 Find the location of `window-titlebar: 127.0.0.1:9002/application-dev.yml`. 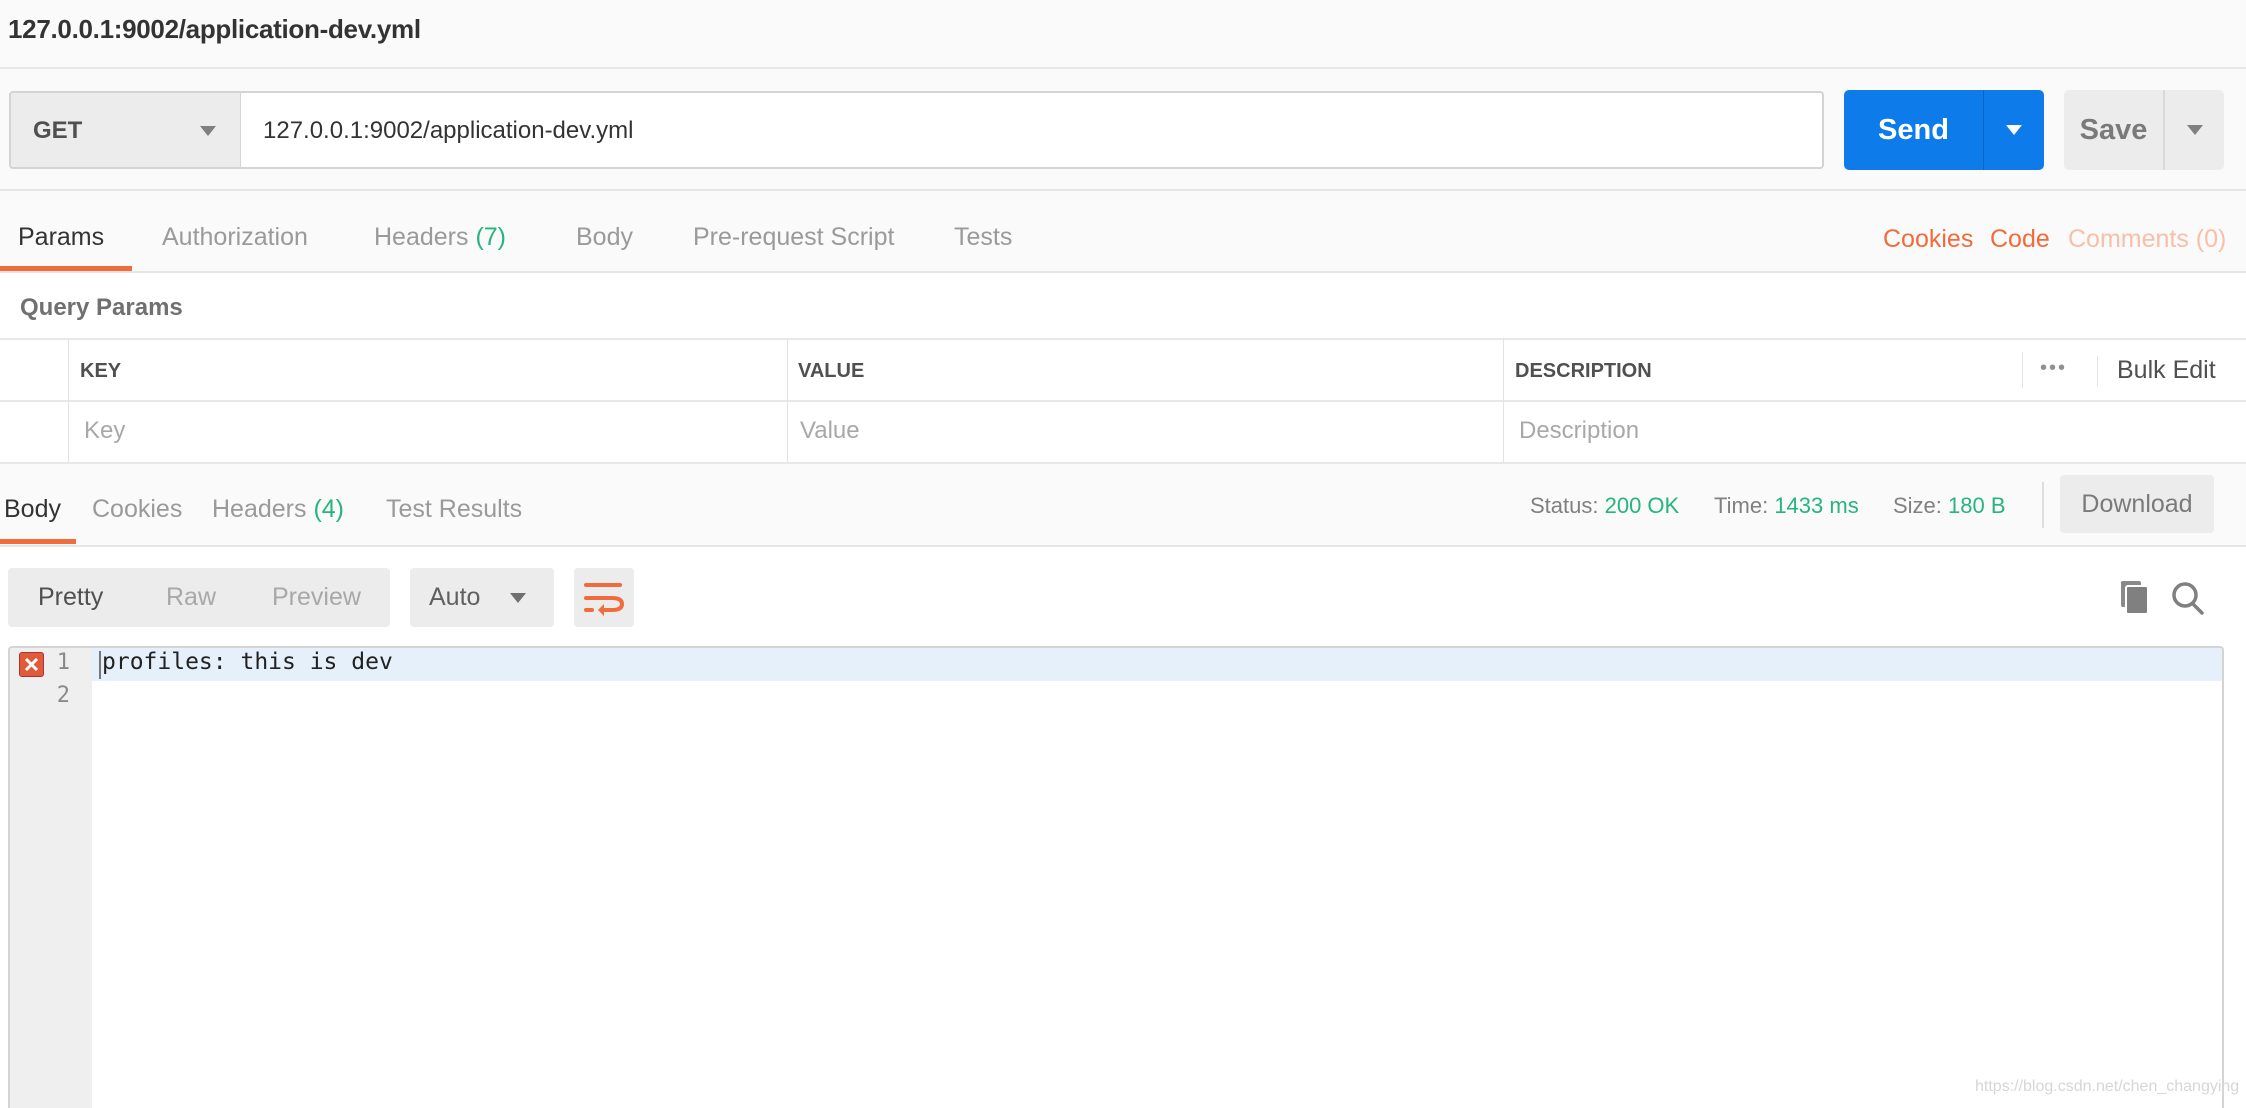

window-titlebar: 127.0.0.1:9002/application-dev.yml is located at coordinates (1123, 34).